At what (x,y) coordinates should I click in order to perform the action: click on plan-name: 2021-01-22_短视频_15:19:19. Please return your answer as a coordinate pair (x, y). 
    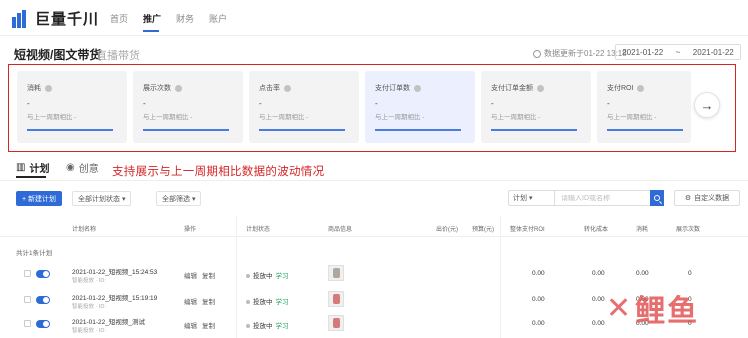
    Looking at the image, I should click on (114, 297).